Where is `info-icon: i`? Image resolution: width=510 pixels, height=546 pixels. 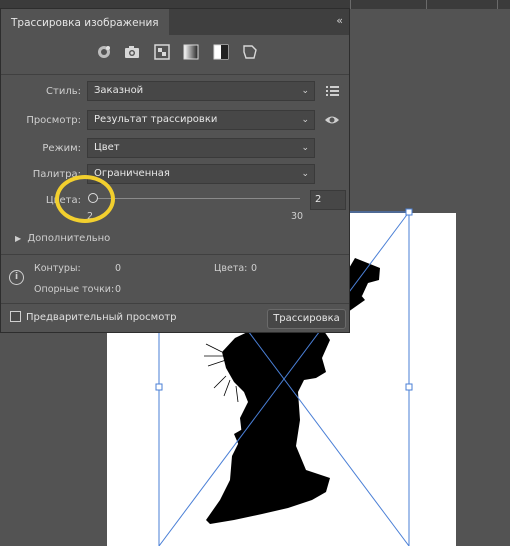 info-icon: i is located at coordinates (16, 277).